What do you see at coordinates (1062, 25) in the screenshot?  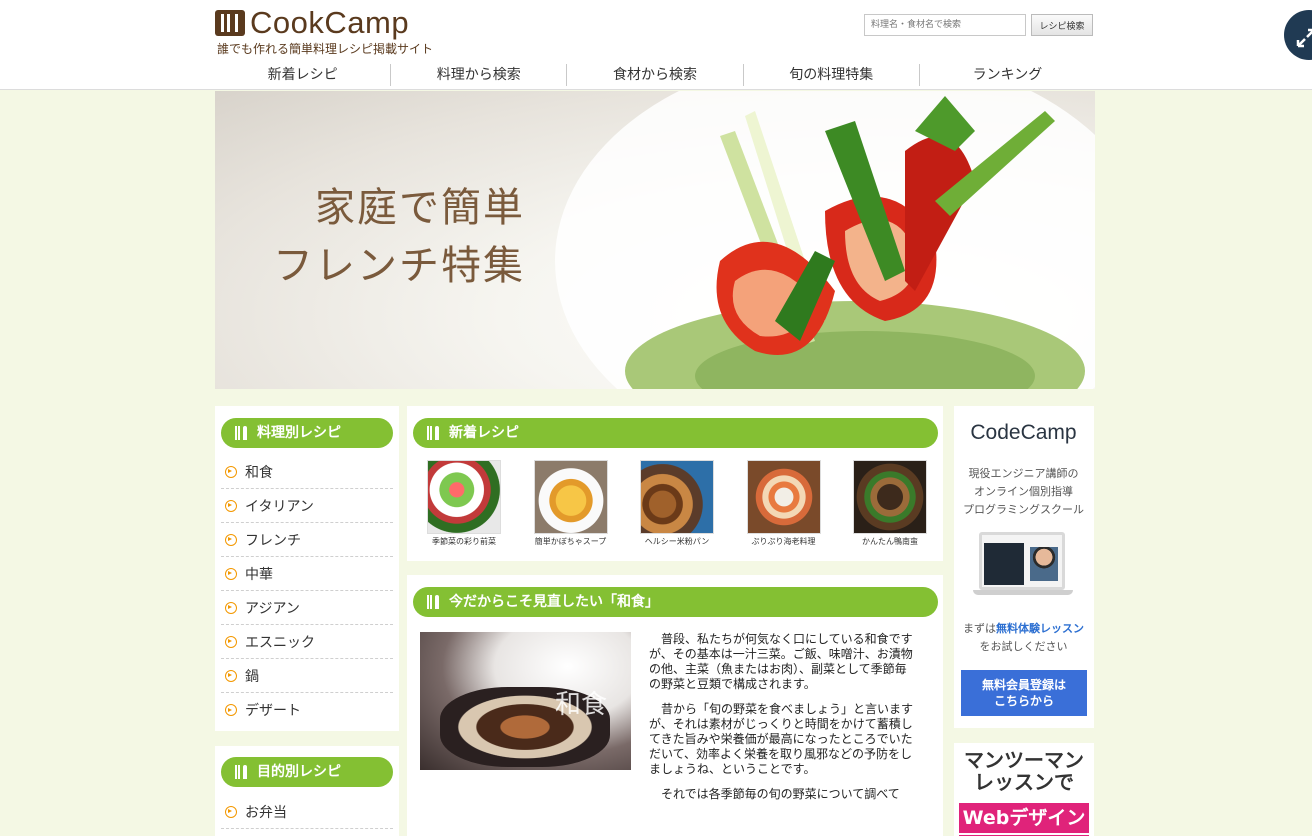 I see `search-button: レシピ検索` at bounding box center [1062, 25].